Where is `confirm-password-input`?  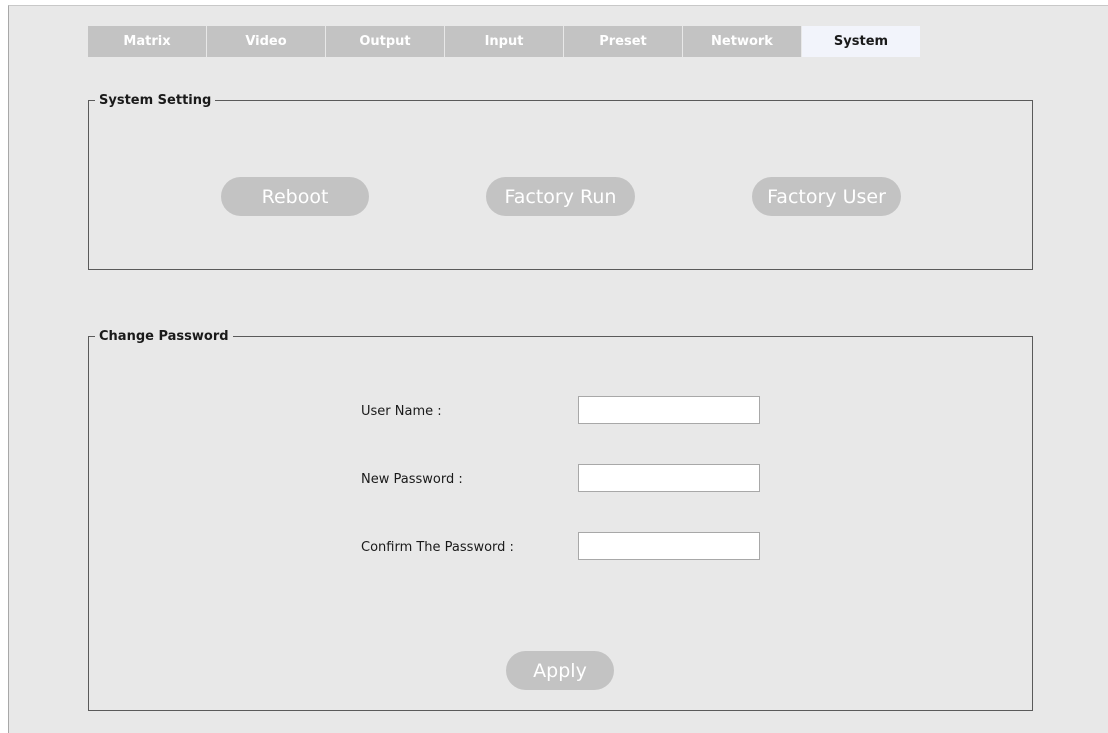
confirm-password-input is located at coordinates (669, 546).